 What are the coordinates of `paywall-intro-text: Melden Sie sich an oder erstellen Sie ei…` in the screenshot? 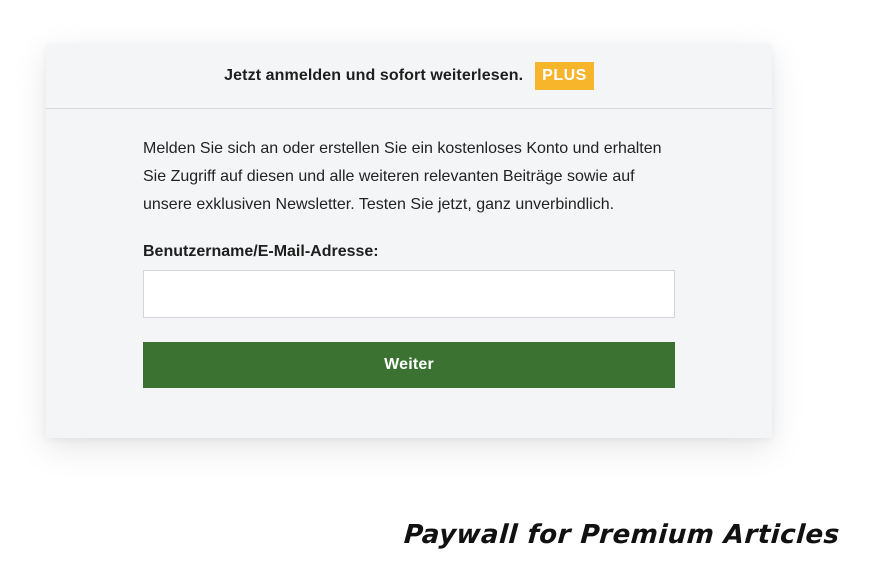 It's located at (402, 176).